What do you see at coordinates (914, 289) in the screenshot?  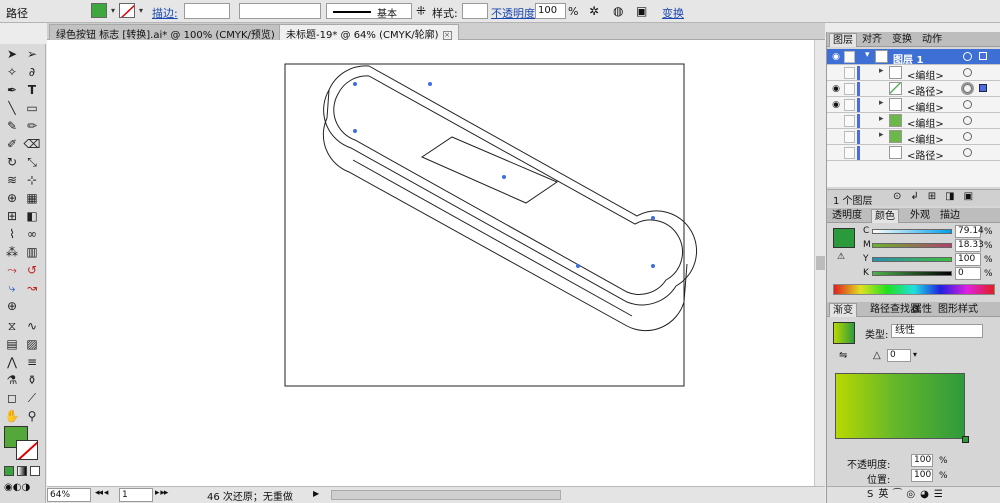 I see `color-spectrum-bar` at bounding box center [914, 289].